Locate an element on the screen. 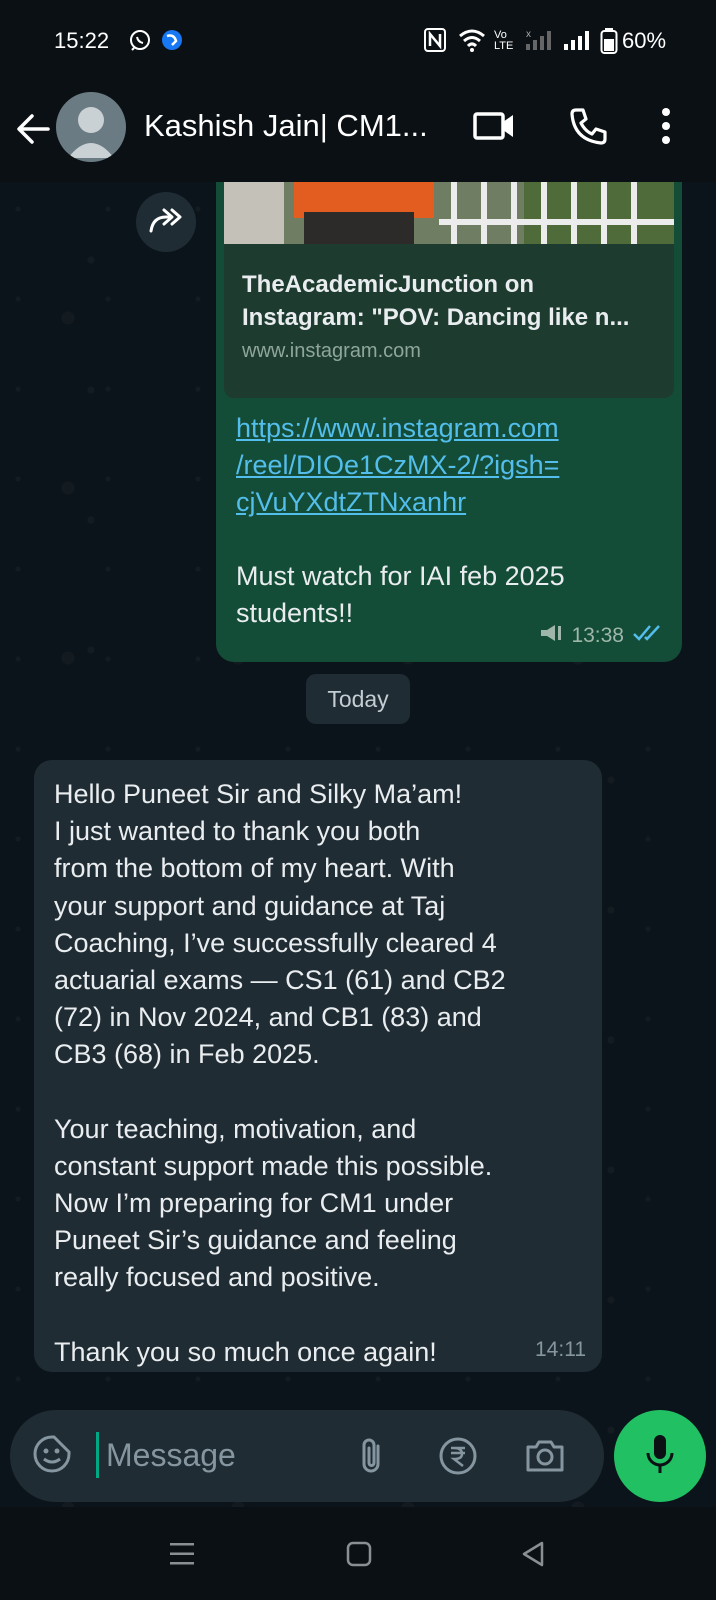 The image size is (716, 1600). mic-icon is located at coordinates (660, 1456).